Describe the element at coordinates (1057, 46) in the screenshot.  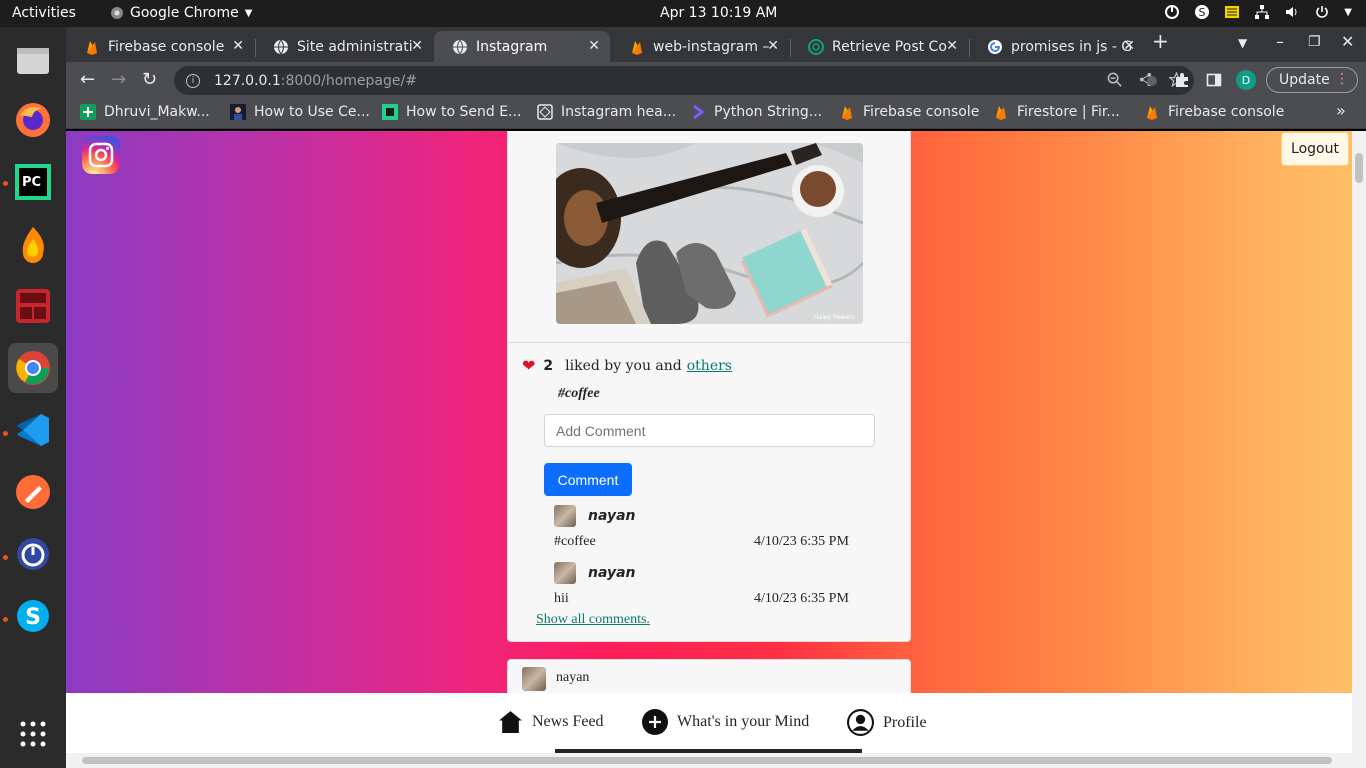
I see `tab-promises-in-js: promises in js - G ✕` at that location.